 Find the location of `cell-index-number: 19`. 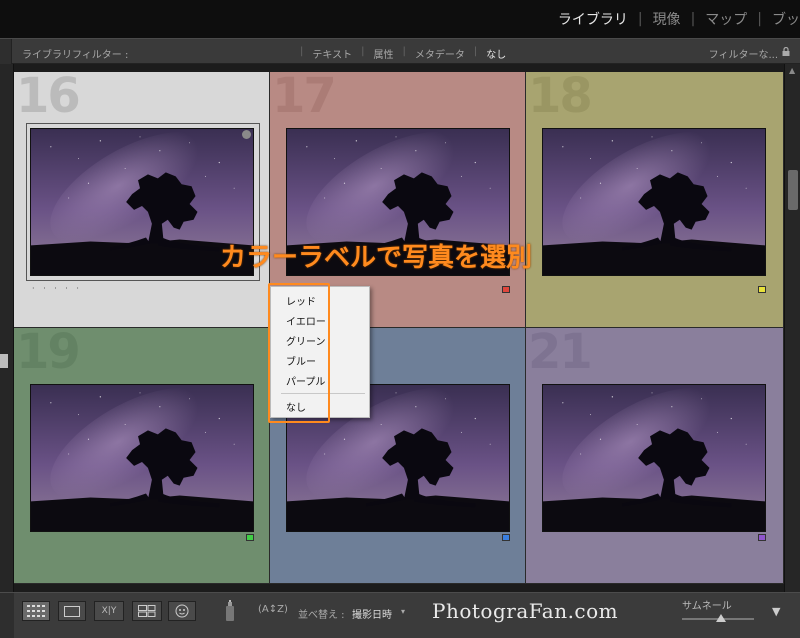

cell-index-number: 19 is located at coordinates (48, 354).